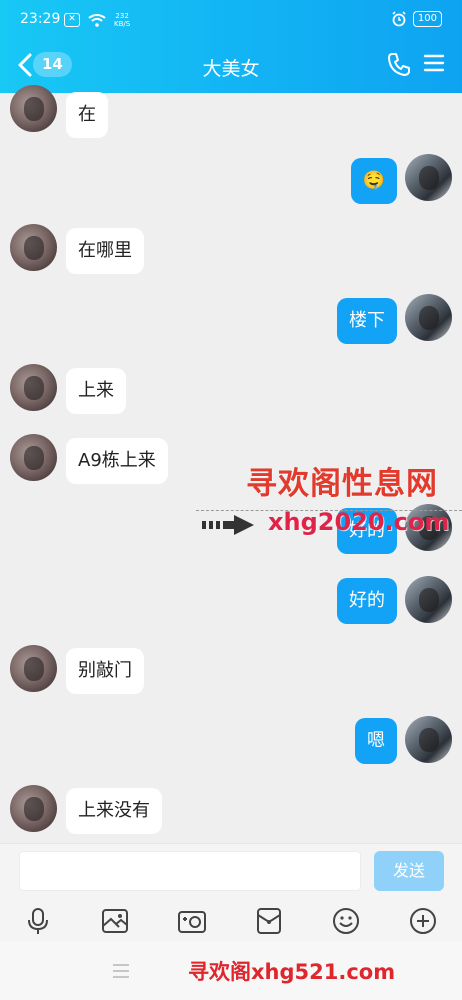 This screenshot has height=1000, width=462. I want to click on status-time: 23:29, so click(40, 19).